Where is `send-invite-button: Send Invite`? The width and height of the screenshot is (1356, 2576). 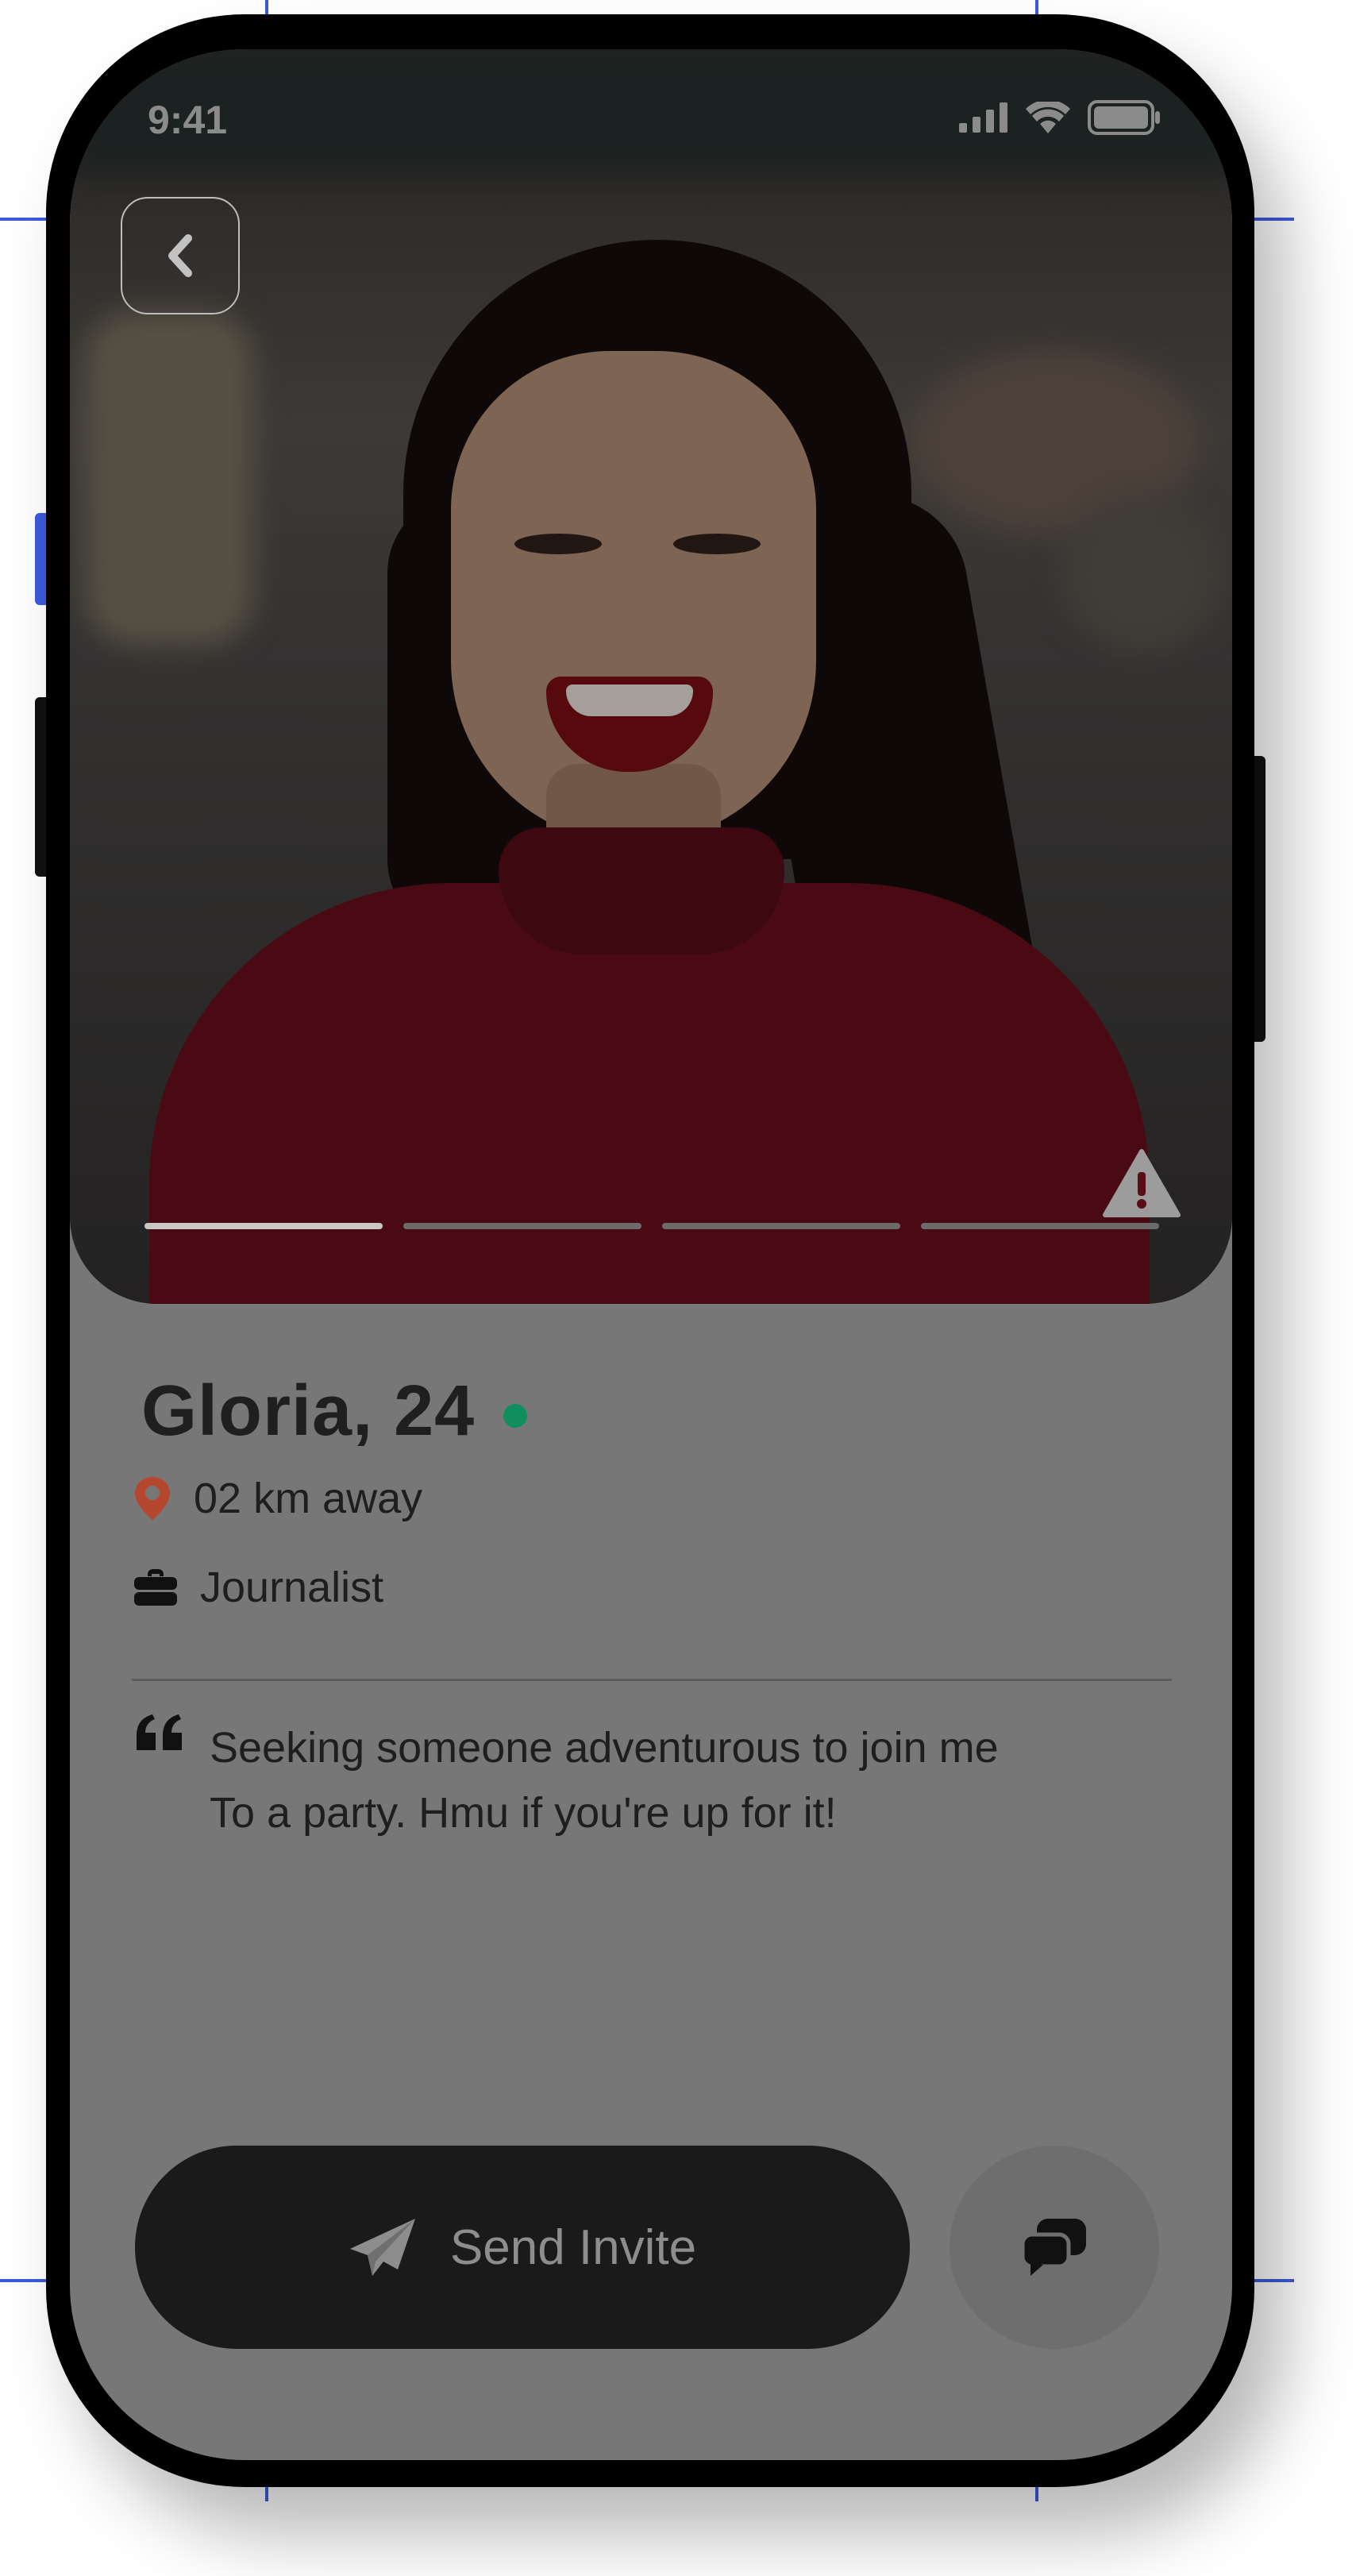 send-invite-button: Send Invite is located at coordinates (523, 2247).